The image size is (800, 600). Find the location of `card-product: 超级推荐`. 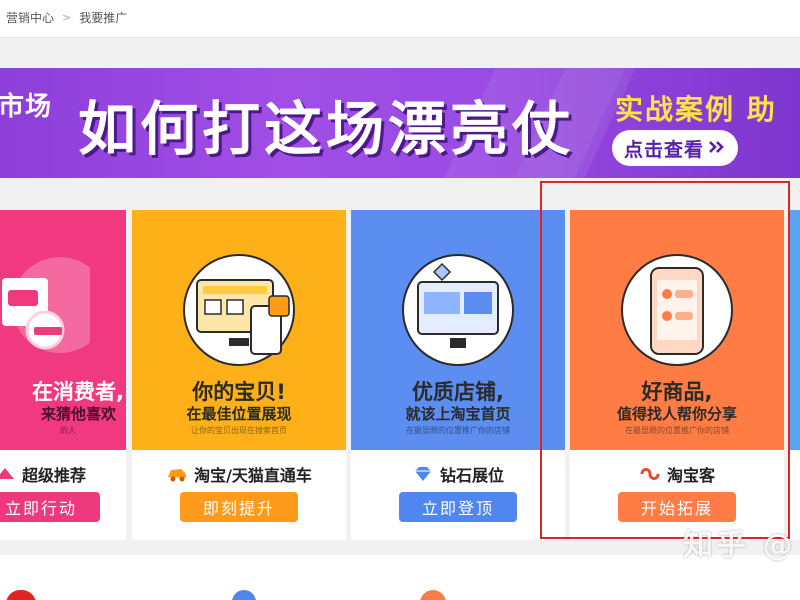

card-product: 超级推荐 is located at coordinates (63, 474).